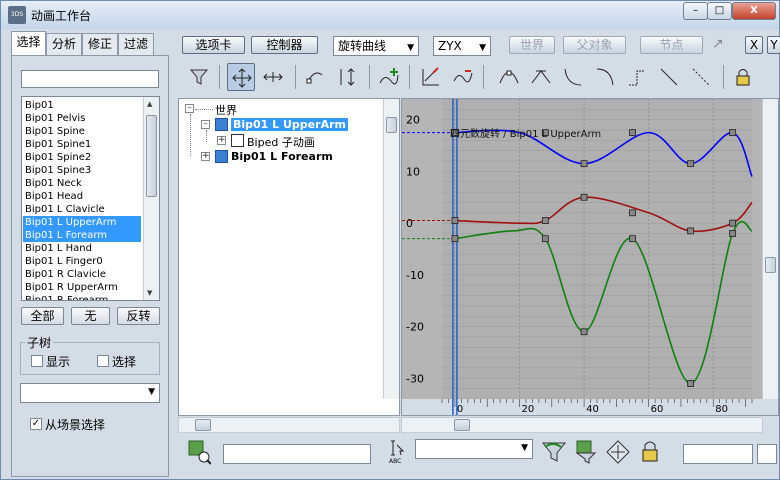 Image resolution: width=780 pixels, height=480 pixels. Describe the element at coordinates (103, 361) in the screenshot. I see `select-checkbox` at that location.